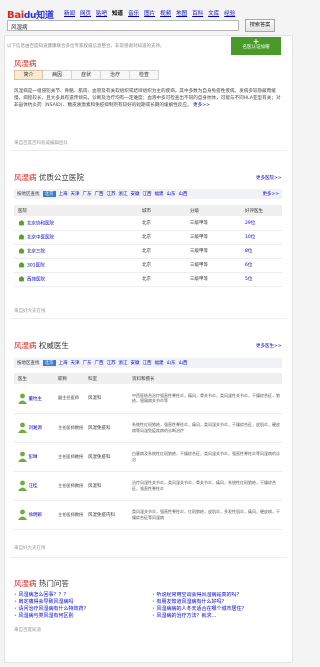 This screenshot has width=320, height=667. What do you see at coordinates (269, 346) in the screenshot?
I see `doctors-more-link: 更多医生>>` at bounding box center [269, 346].